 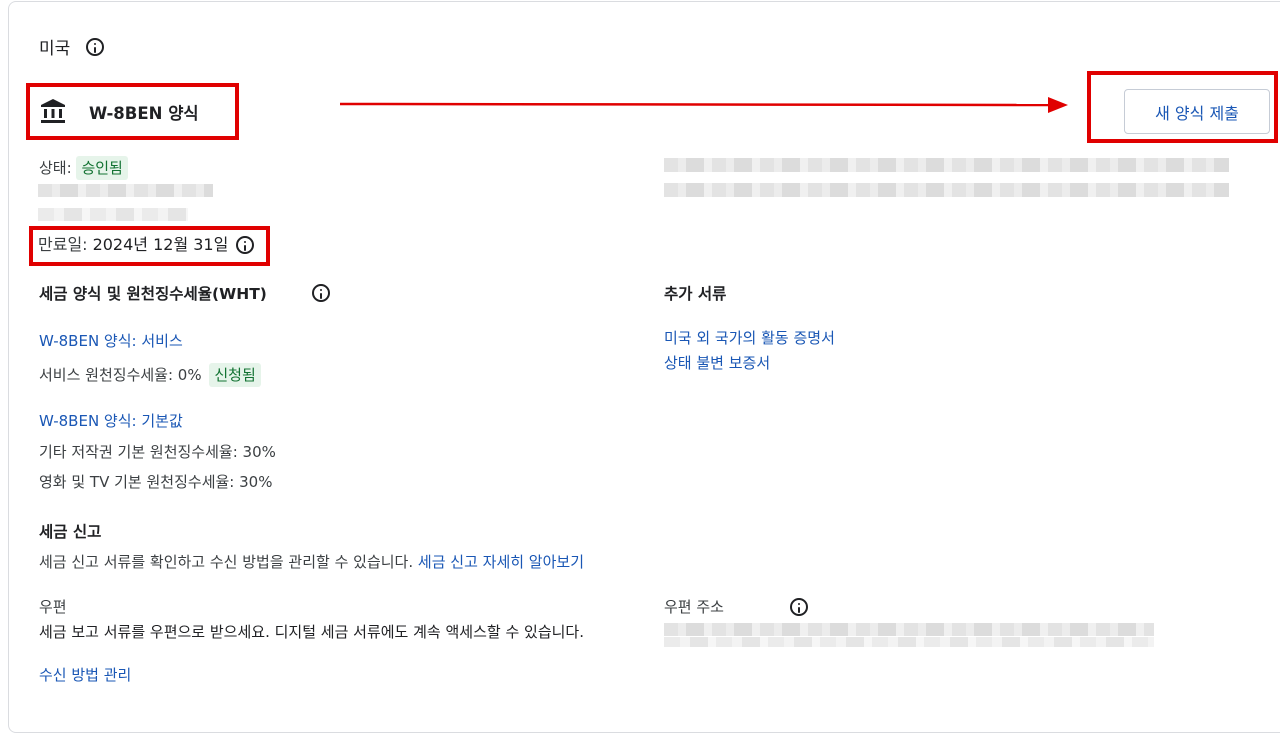 I want to click on manage-delivery-link: 수신 방법 관리, so click(x=85, y=675).